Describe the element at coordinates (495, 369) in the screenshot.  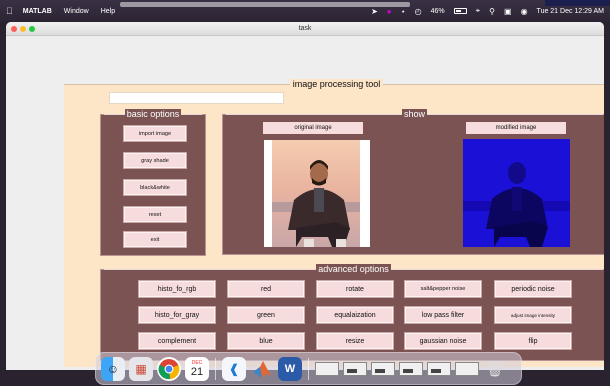
I see `trash-icon: 🗑` at that location.